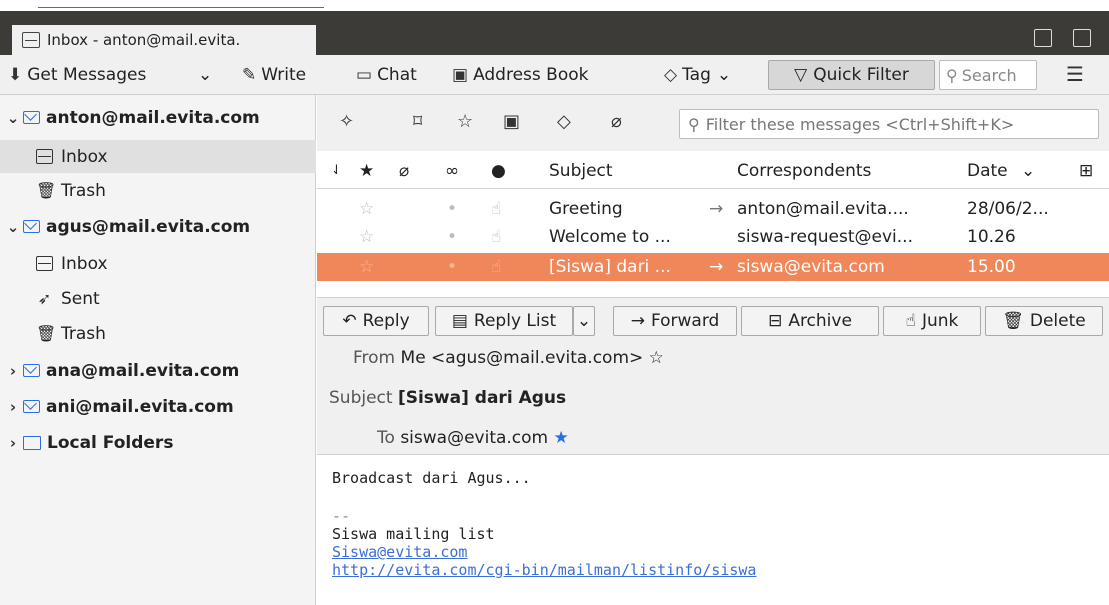  Describe the element at coordinates (685, 321) in the screenshot. I see `forward-label: Forward` at that location.